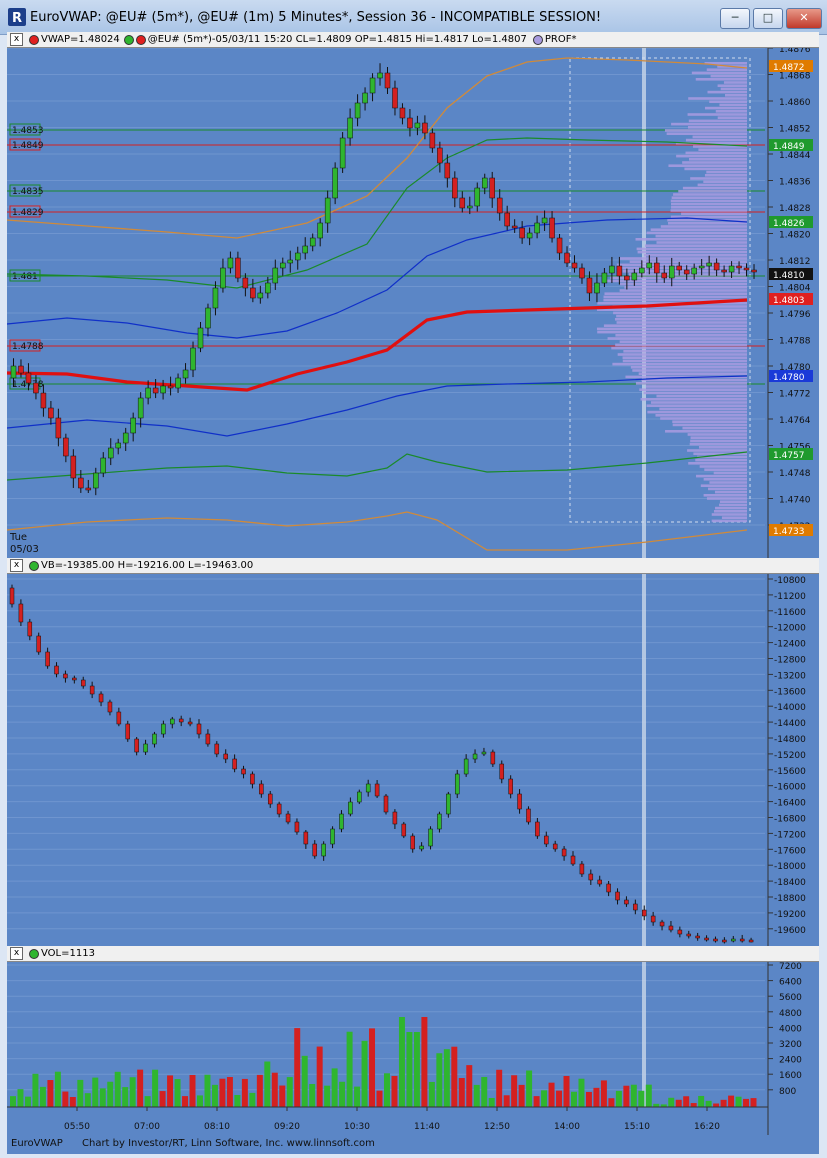 Image resolution: width=827 pixels, height=1158 pixels. I want to click on close-button: ✕, so click(804, 18).